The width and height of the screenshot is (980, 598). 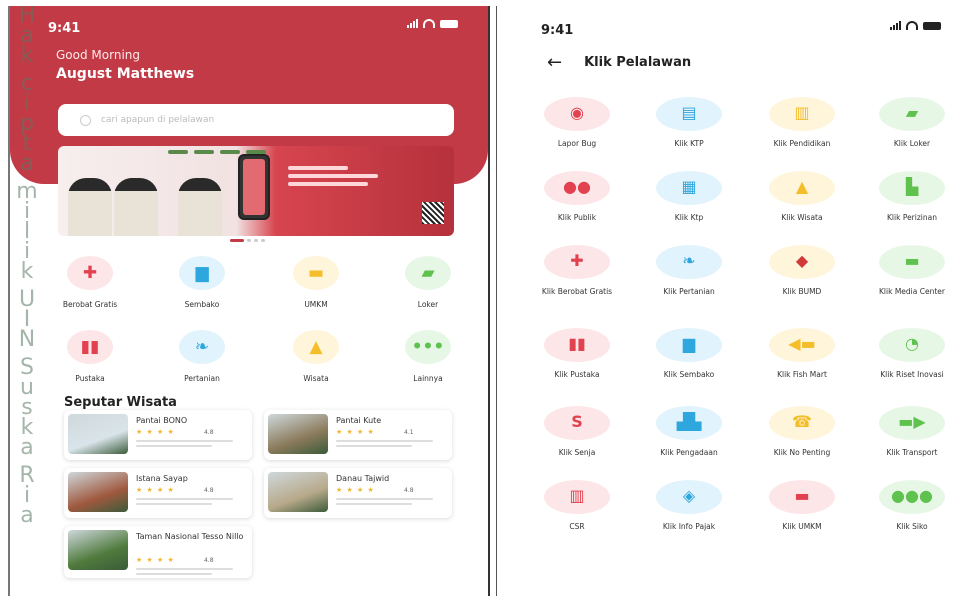 What do you see at coordinates (577, 204) in the screenshot?
I see `service-item: ●● Klik Publik` at bounding box center [577, 204].